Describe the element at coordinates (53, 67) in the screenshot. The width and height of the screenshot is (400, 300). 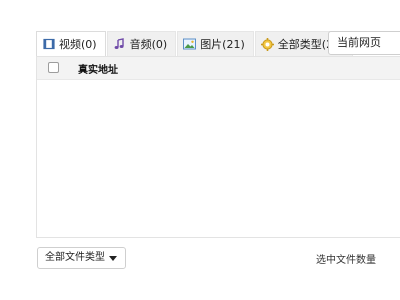
I see `select-all-checkbox` at that location.